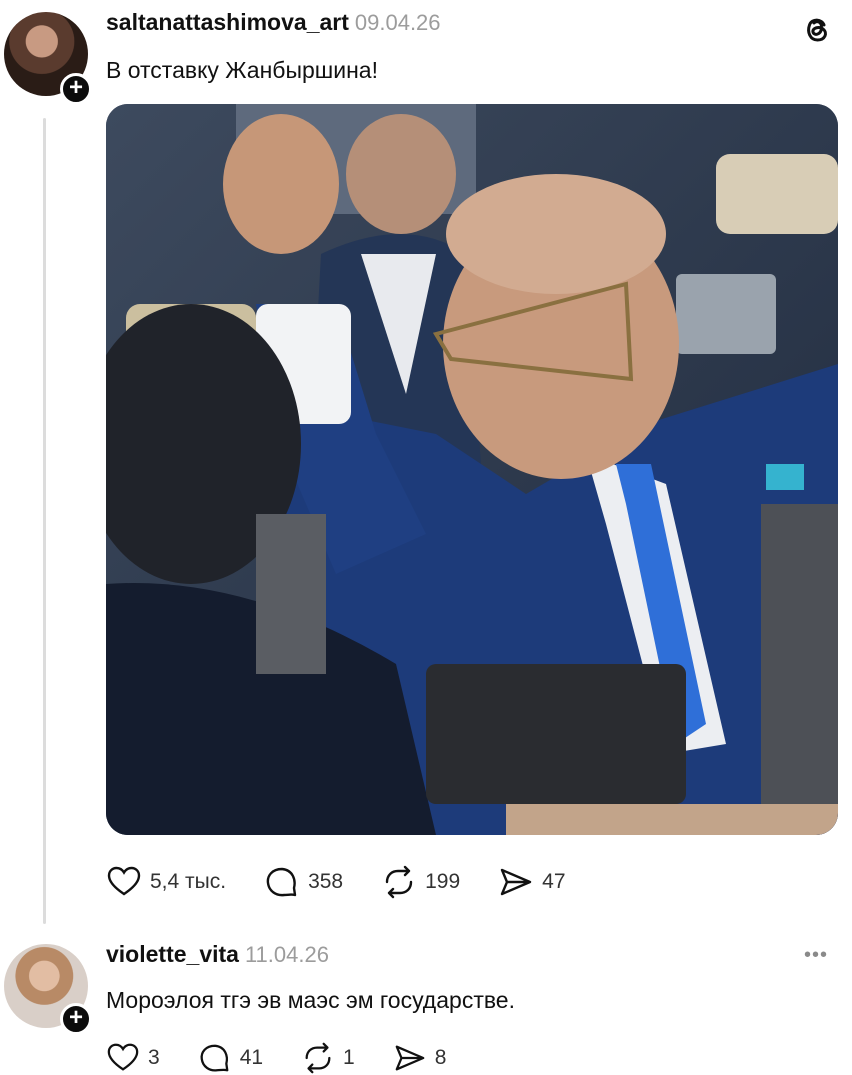 The width and height of the screenshot is (852, 1075). I want to click on like-button: 5,4 тыс., so click(166, 882).